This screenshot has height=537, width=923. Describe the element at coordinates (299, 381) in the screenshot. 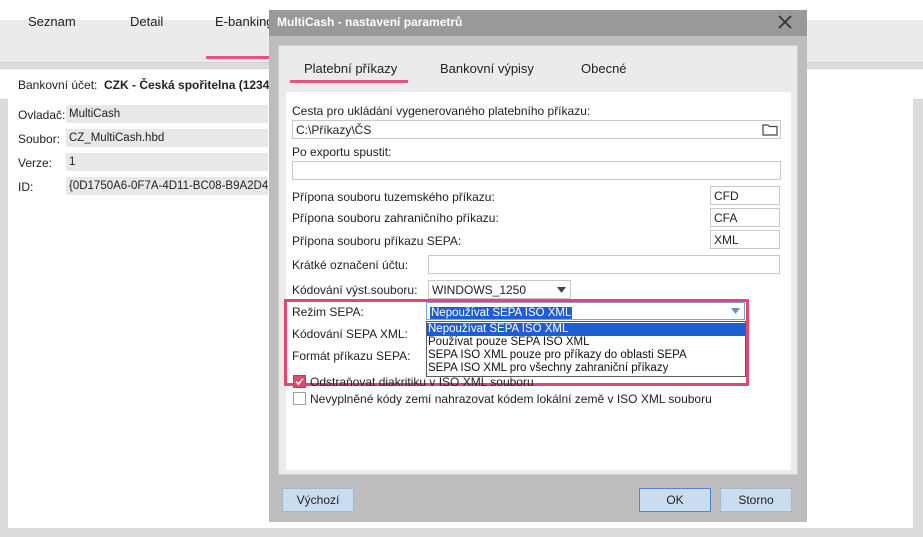

I see `checkmark-icon` at that location.